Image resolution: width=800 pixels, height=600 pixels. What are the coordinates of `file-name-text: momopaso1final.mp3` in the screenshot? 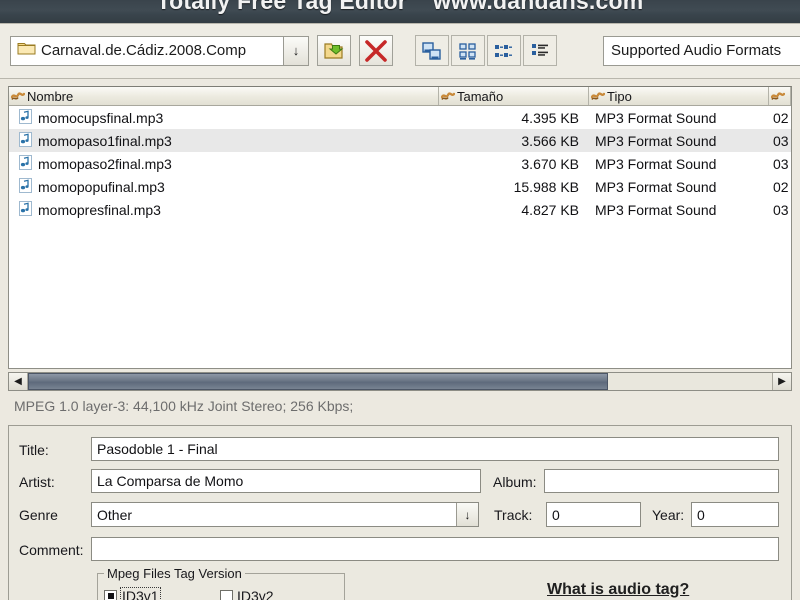 It's located at (105, 140).